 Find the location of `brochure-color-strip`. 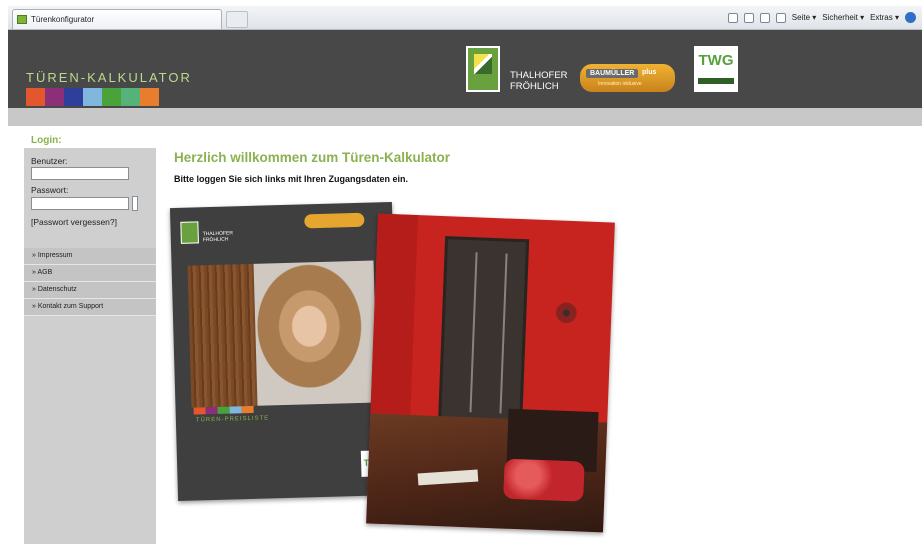

brochure-color-strip is located at coordinates (223, 410).